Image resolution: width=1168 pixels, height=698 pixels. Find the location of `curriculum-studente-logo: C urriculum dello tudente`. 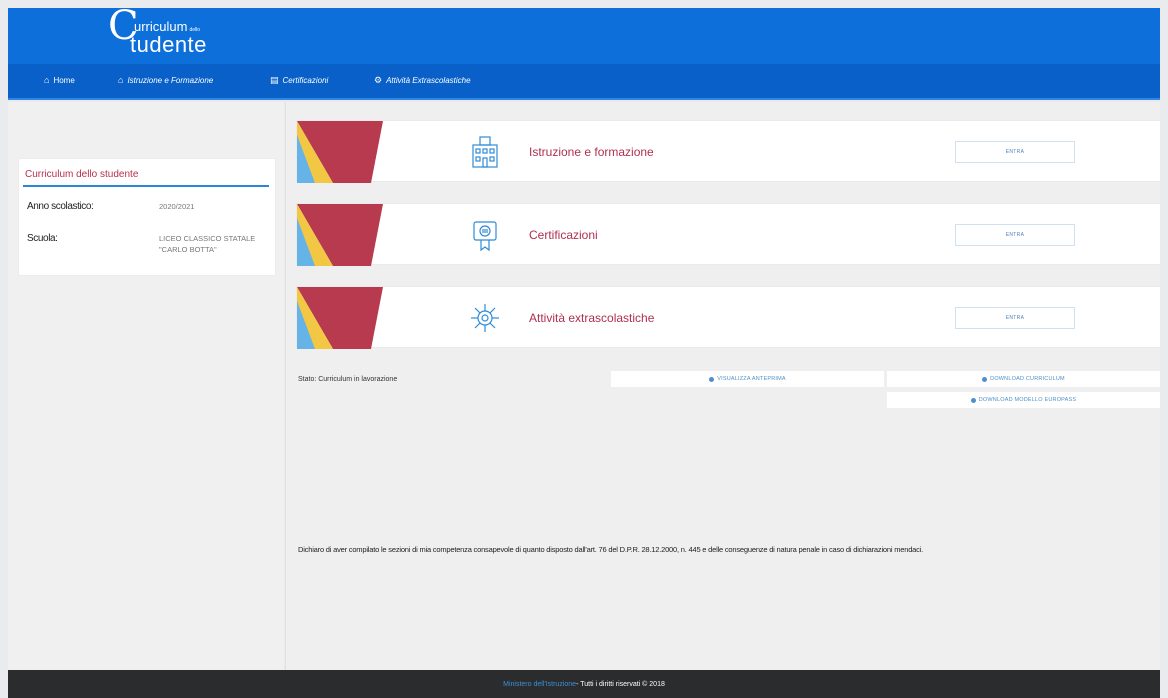

curriculum-studente-logo: C urriculum dello tudente is located at coordinates (183, 34).